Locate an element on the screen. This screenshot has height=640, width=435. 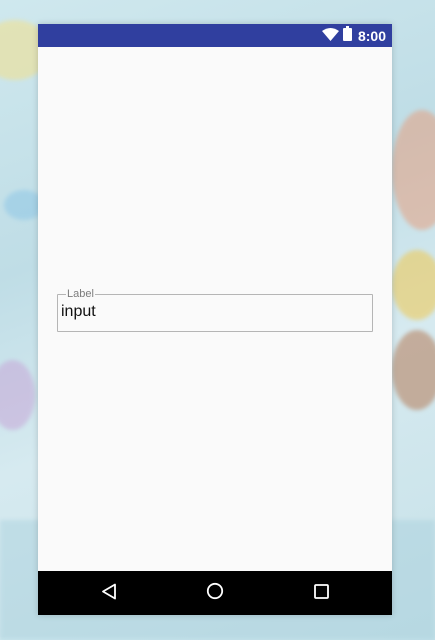
status-bar: 8:00 is located at coordinates (215, 35).